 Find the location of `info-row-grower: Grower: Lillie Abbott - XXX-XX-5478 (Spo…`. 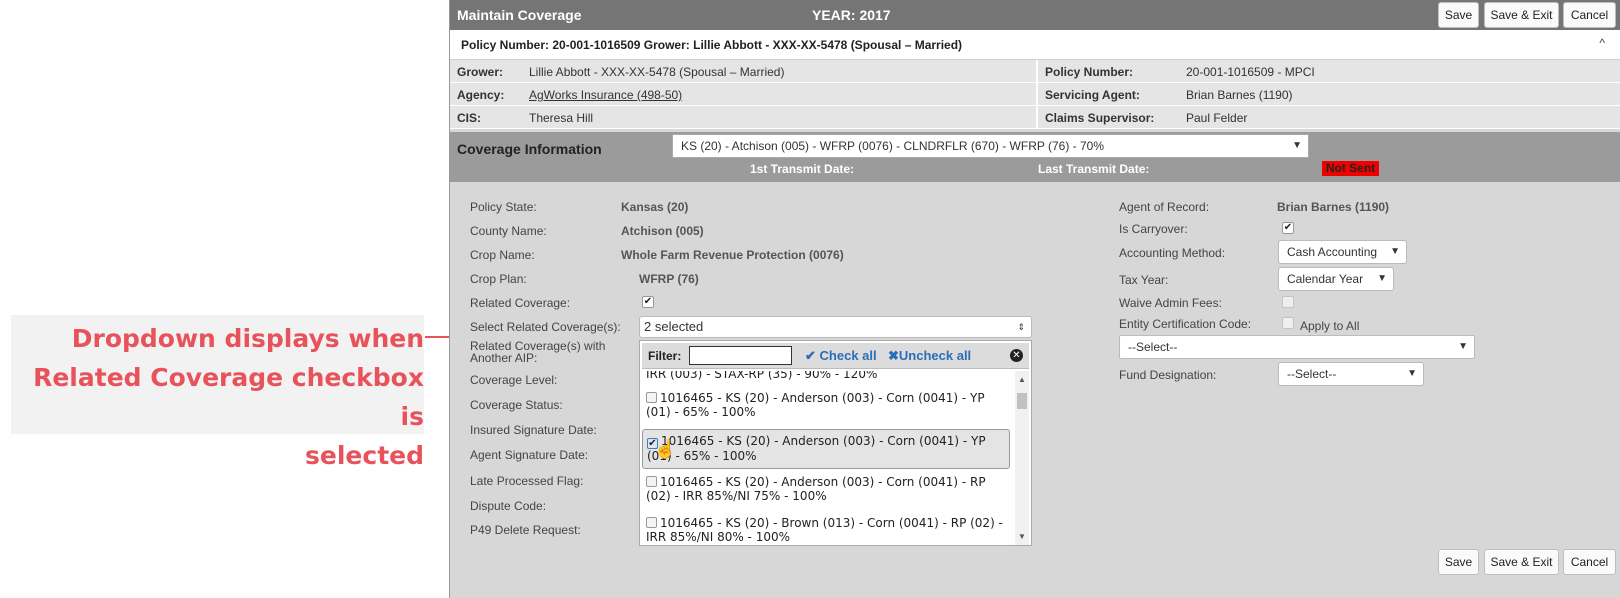

info-row-grower: Grower: Lillie Abbott - XXX-XX-5478 (Spo… is located at coordinates (1035, 71).